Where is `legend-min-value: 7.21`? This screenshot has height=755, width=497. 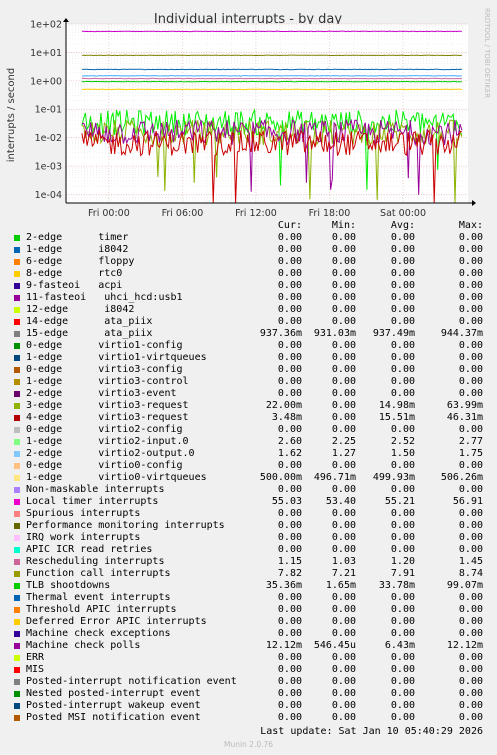
legend-min-value: 7.21 is located at coordinates (343, 573).